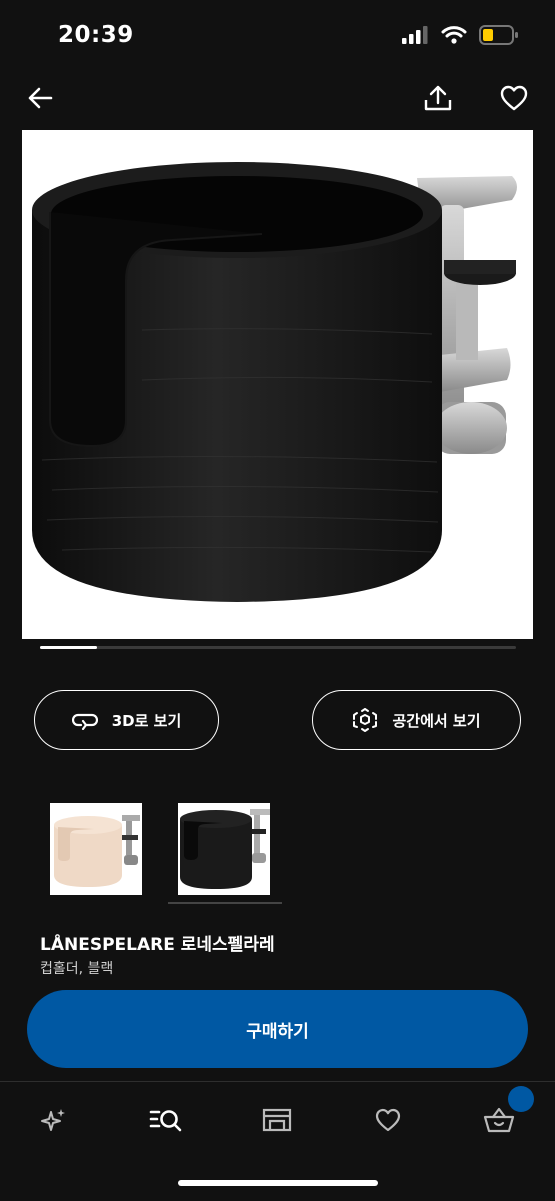  I want to click on heart-icon, so click(514, 98).